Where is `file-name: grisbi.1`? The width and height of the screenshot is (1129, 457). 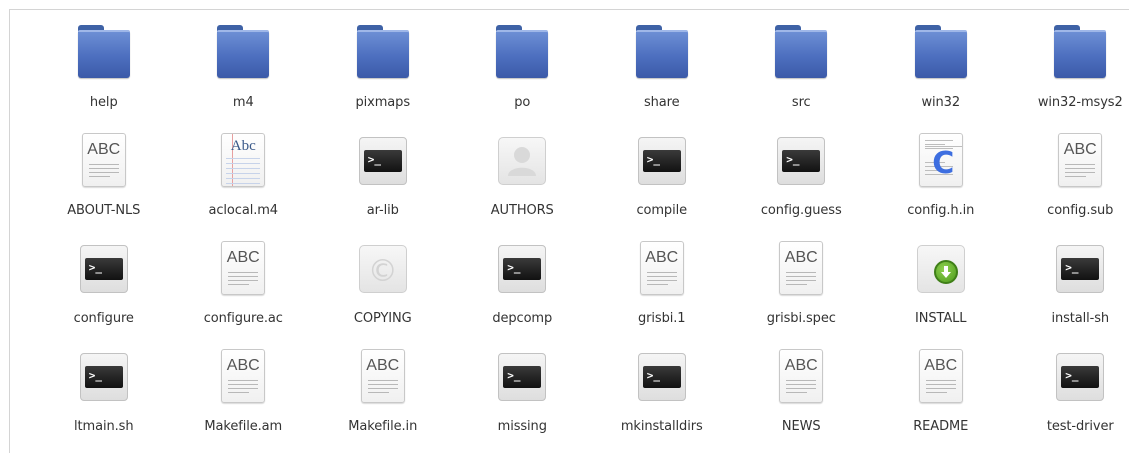 file-name: grisbi.1 is located at coordinates (661, 318).